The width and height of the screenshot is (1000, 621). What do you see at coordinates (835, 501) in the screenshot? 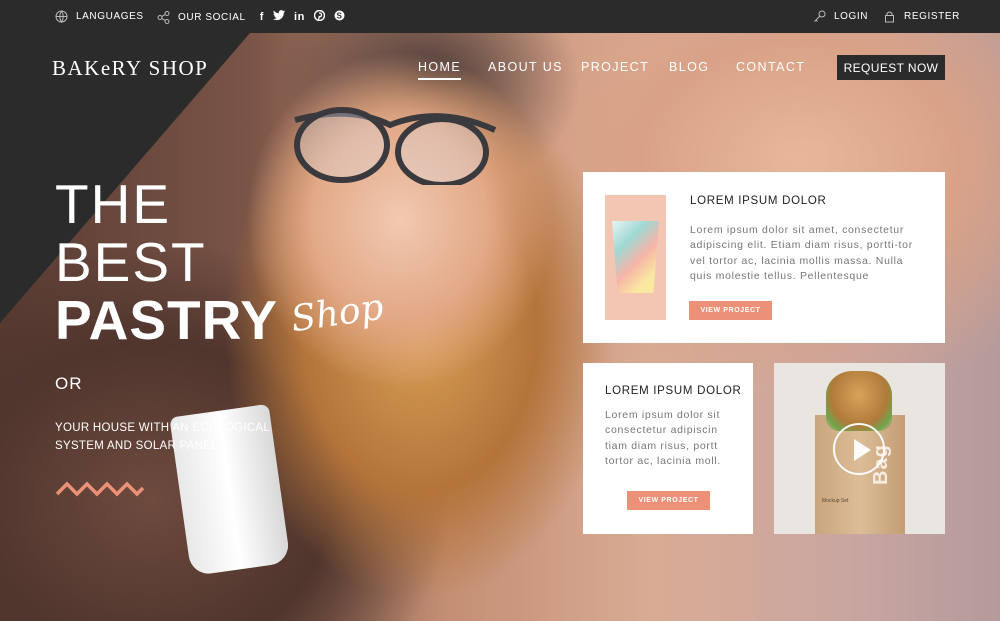
I see `bag-small-label: Mockup Set` at bounding box center [835, 501].